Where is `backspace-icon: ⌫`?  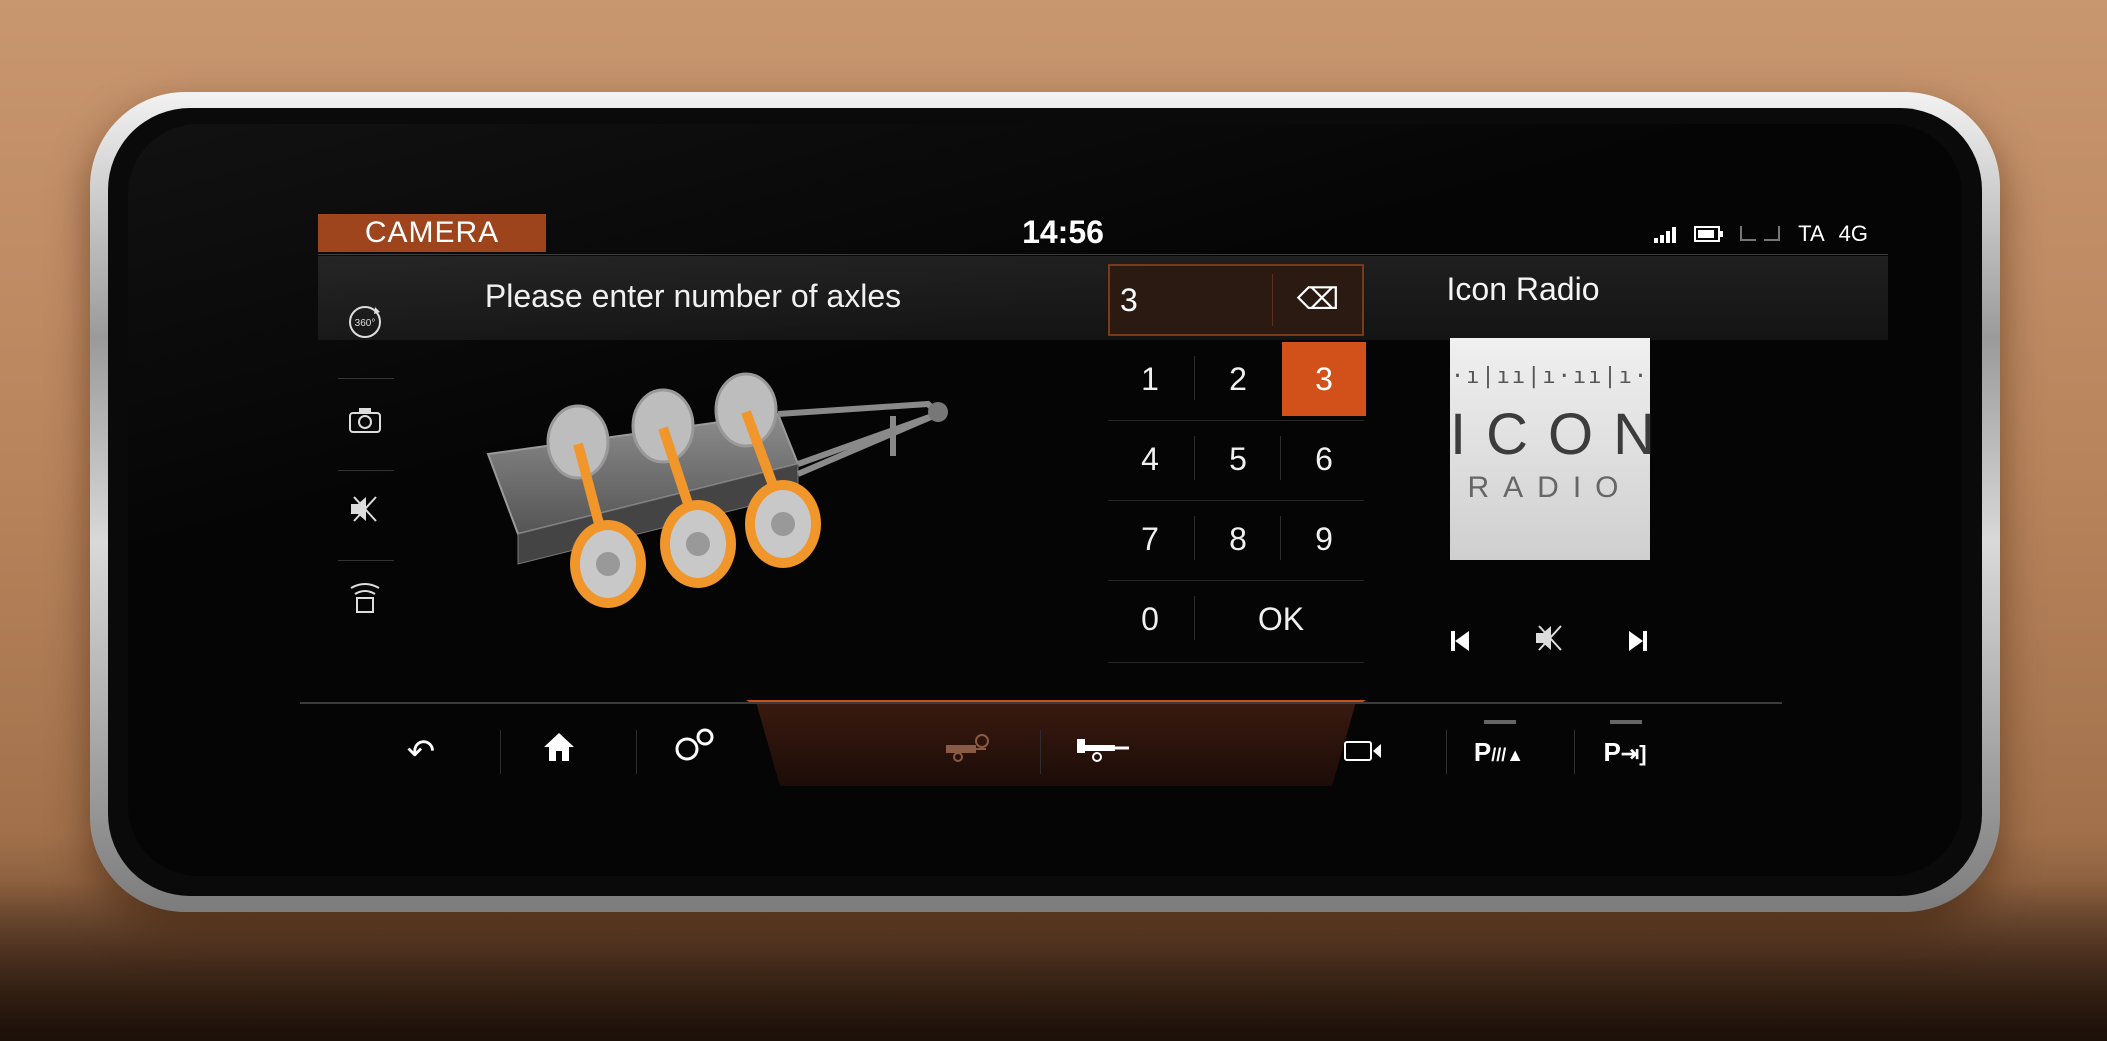 backspace-icon: ⌫ is located at coordinates (1318, 300).